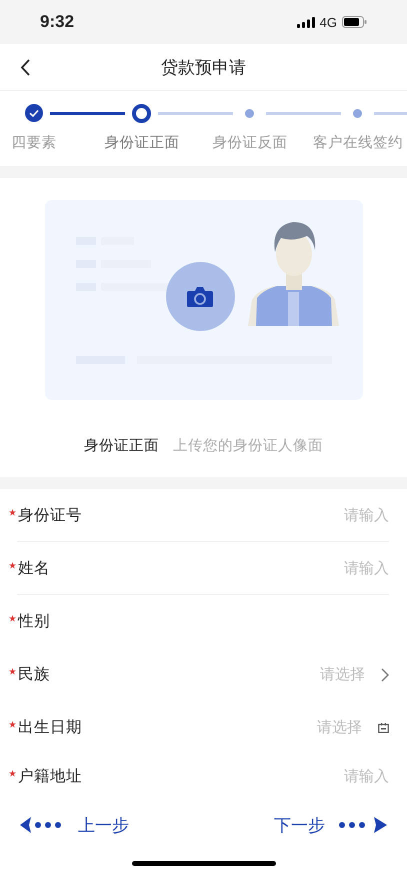  Describe the element at coordinates (354, 22) in the screenshot. I see `battery-icon` at that location.